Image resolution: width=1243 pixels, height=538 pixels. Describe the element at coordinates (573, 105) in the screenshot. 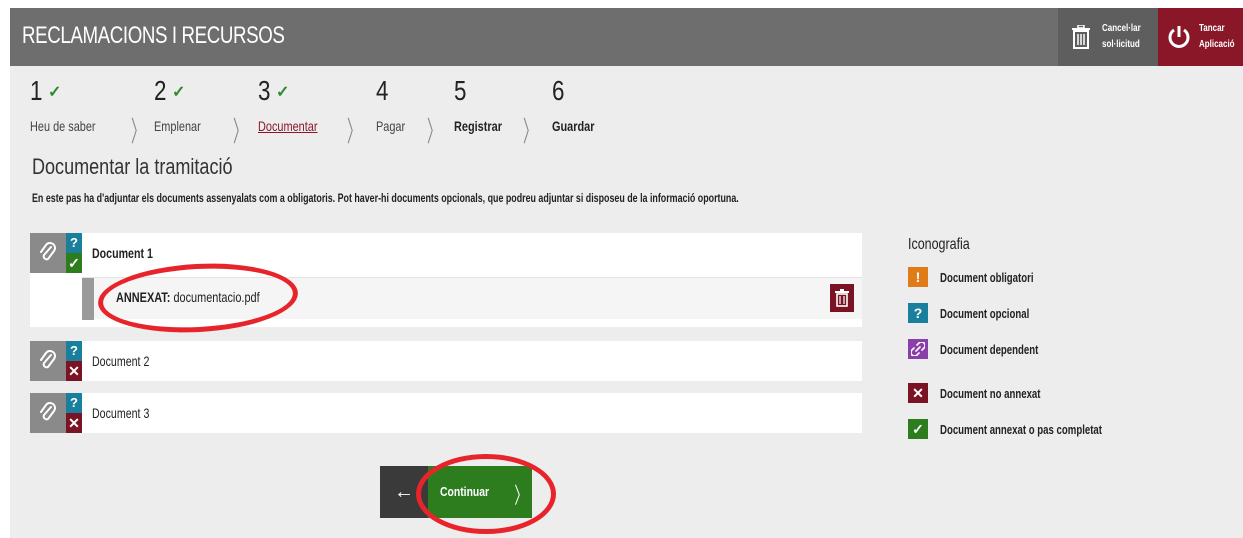

I see `step-6: 6 Guardar` at that location.